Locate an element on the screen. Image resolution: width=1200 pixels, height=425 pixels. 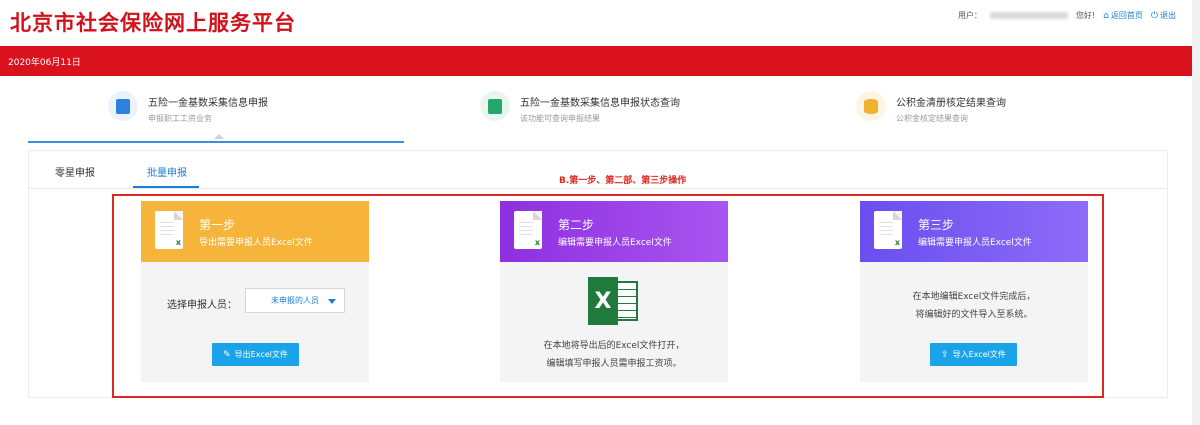
nav-item-title: 五险一金基数采集信息申报状态查询 is located at coordinates (600, 103).